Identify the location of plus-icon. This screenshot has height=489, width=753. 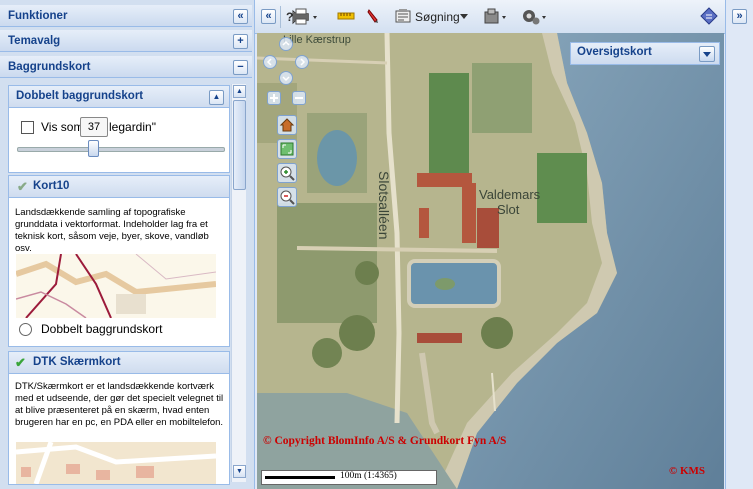
(274, 98).